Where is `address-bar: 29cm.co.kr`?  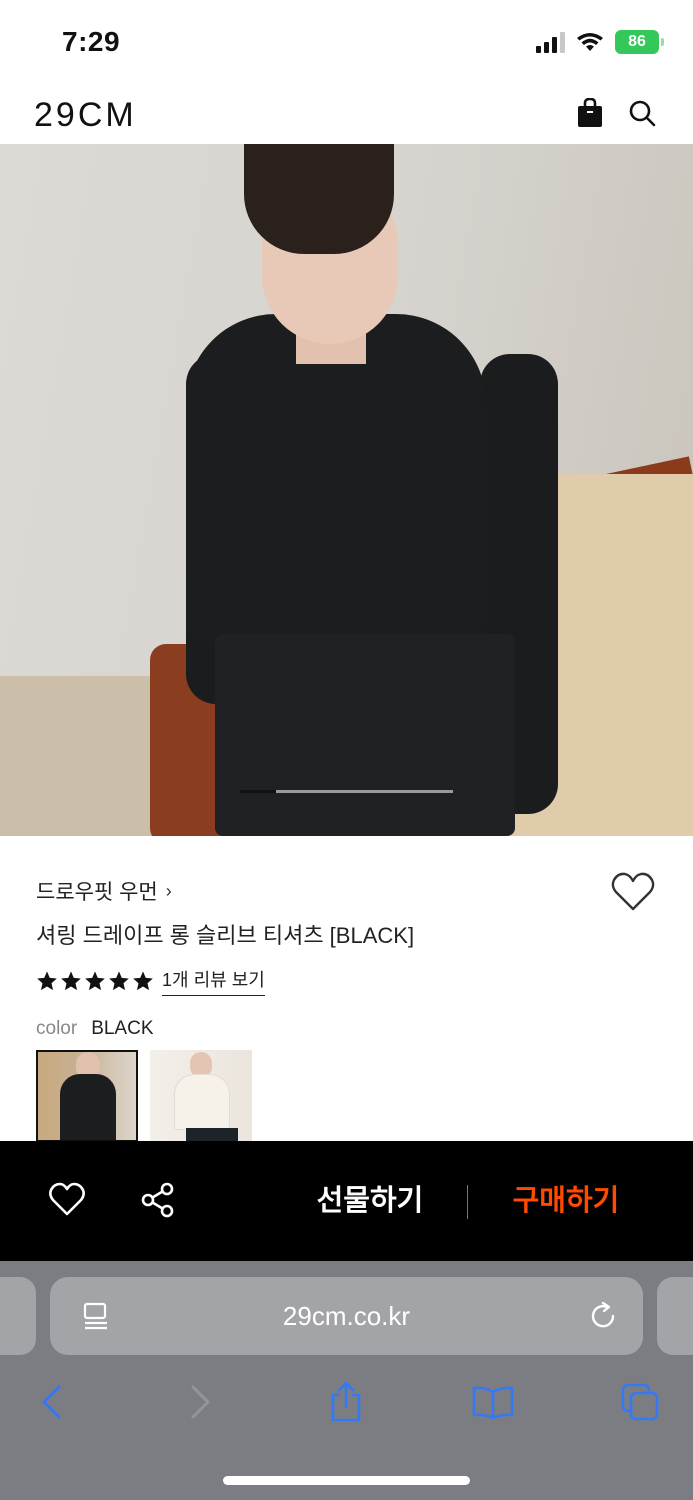
address-bar: 29cm.co.kr is located at coordinates (346, 1316).